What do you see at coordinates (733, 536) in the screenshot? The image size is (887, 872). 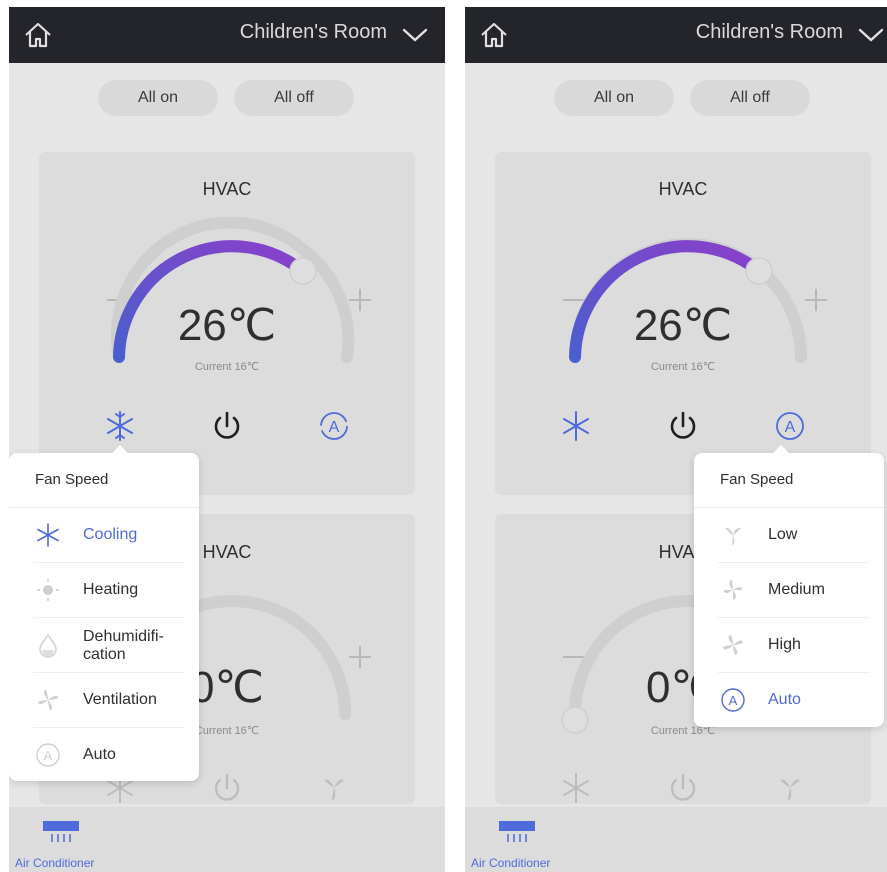 I see `fan-low-icon` at bounding box center [733, 536].